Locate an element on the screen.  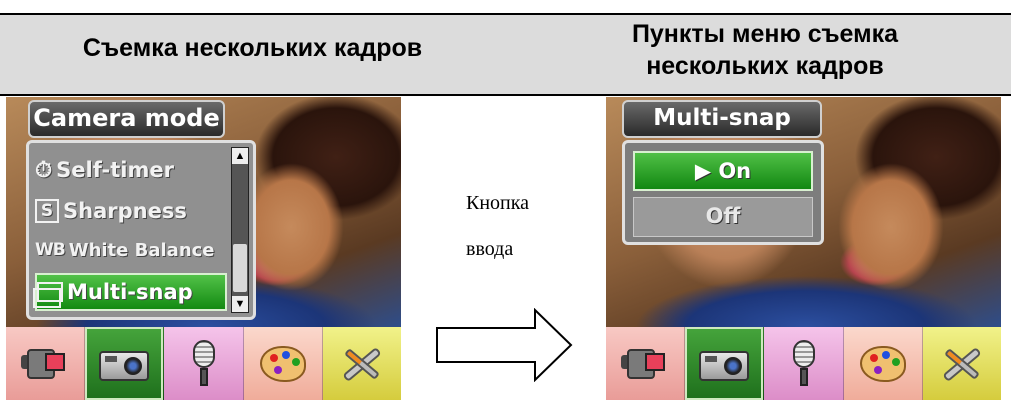
white-balance-icon: WB is located at coordinates (50, 250).